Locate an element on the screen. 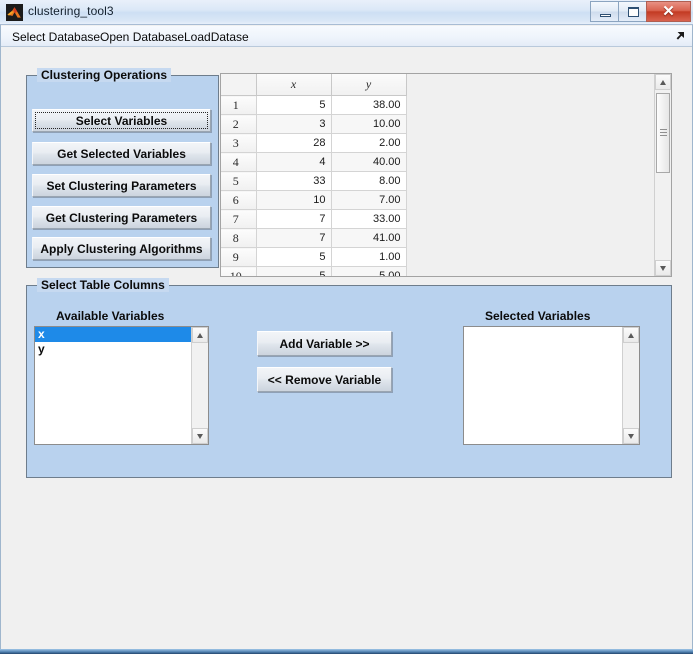 The image size is (693, 654). select-variables-button: Select Variables is located at coordinates (121, 120).